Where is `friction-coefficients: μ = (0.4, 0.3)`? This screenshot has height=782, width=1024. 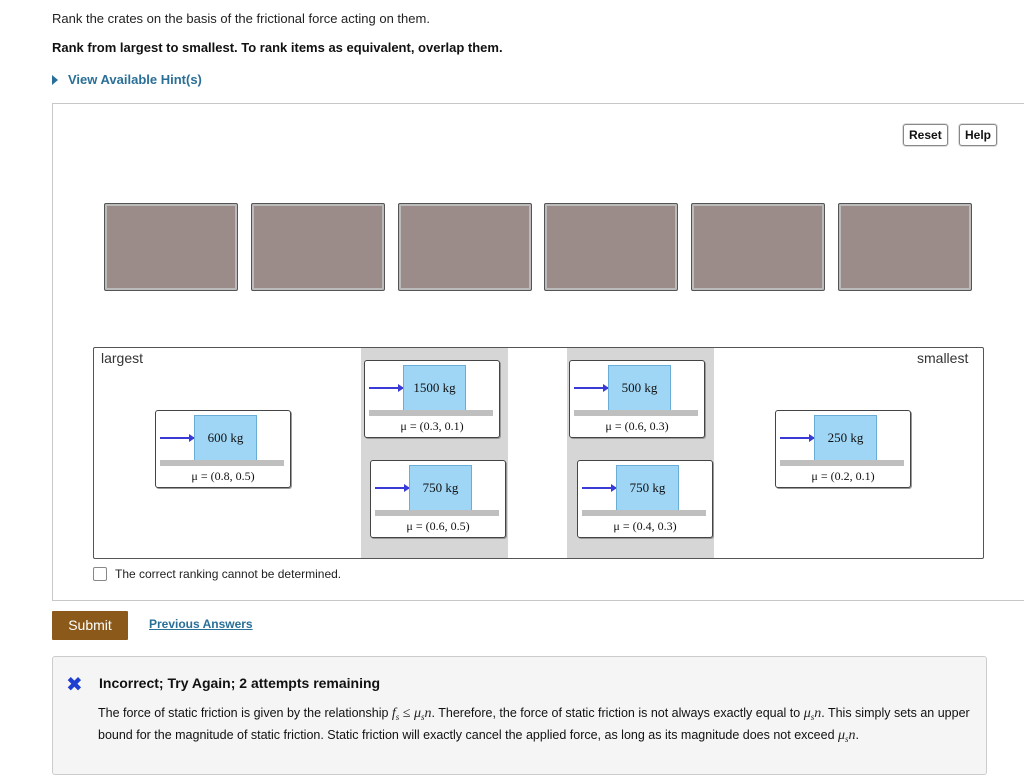 friction-coefficients: μ = (0.4, 0.3) is located at coordinates (645, 526).